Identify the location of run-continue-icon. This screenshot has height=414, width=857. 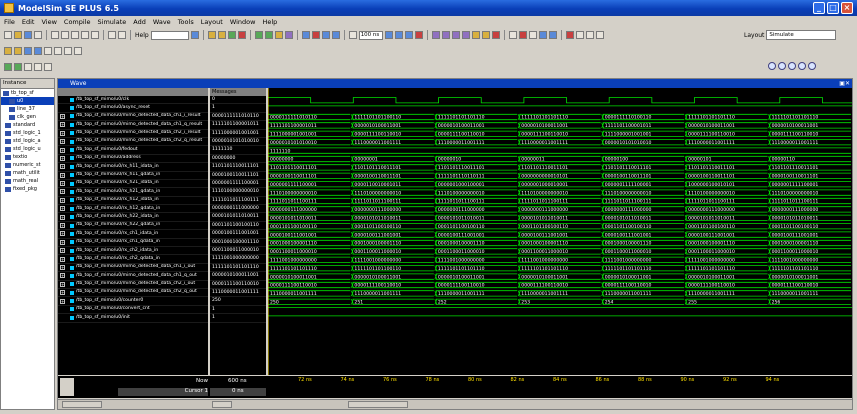
(398, 35).